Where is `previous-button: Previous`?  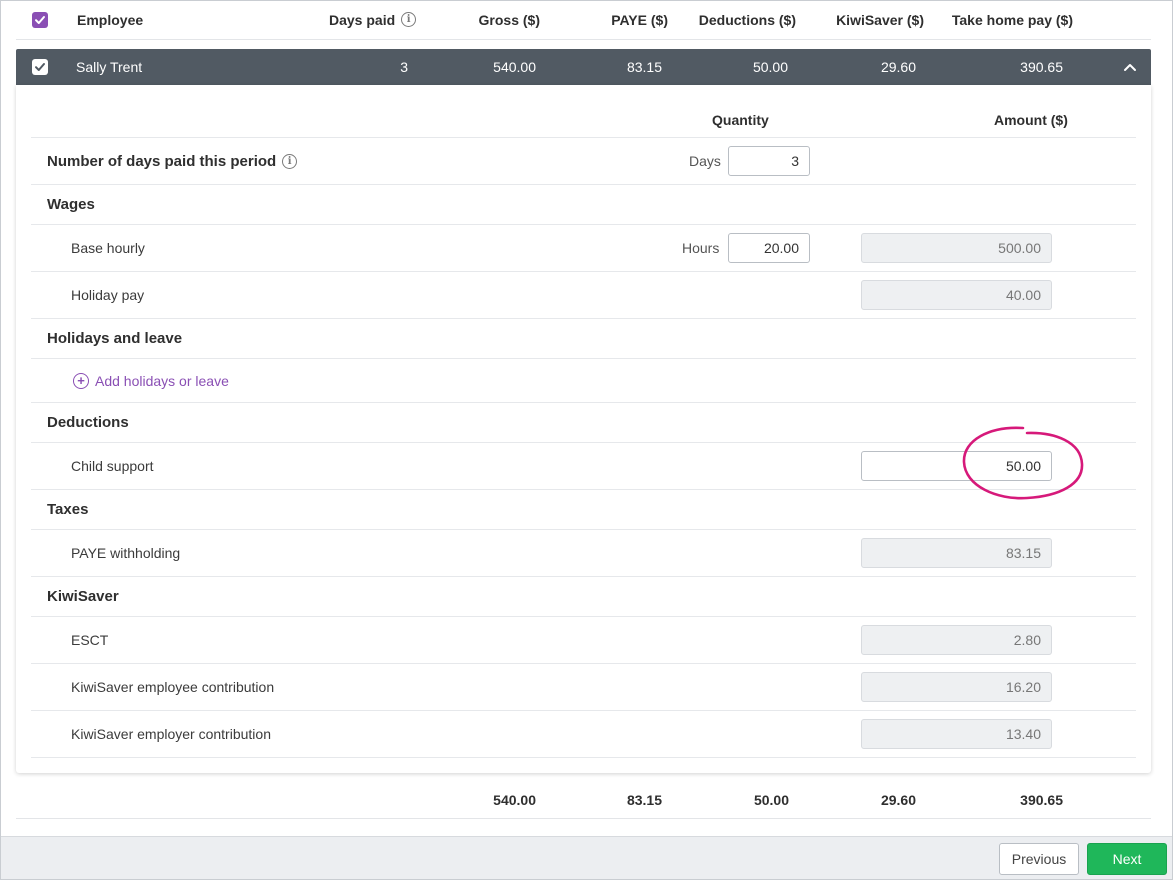
previous-button: Previous is located at coordinates (1039, 859).